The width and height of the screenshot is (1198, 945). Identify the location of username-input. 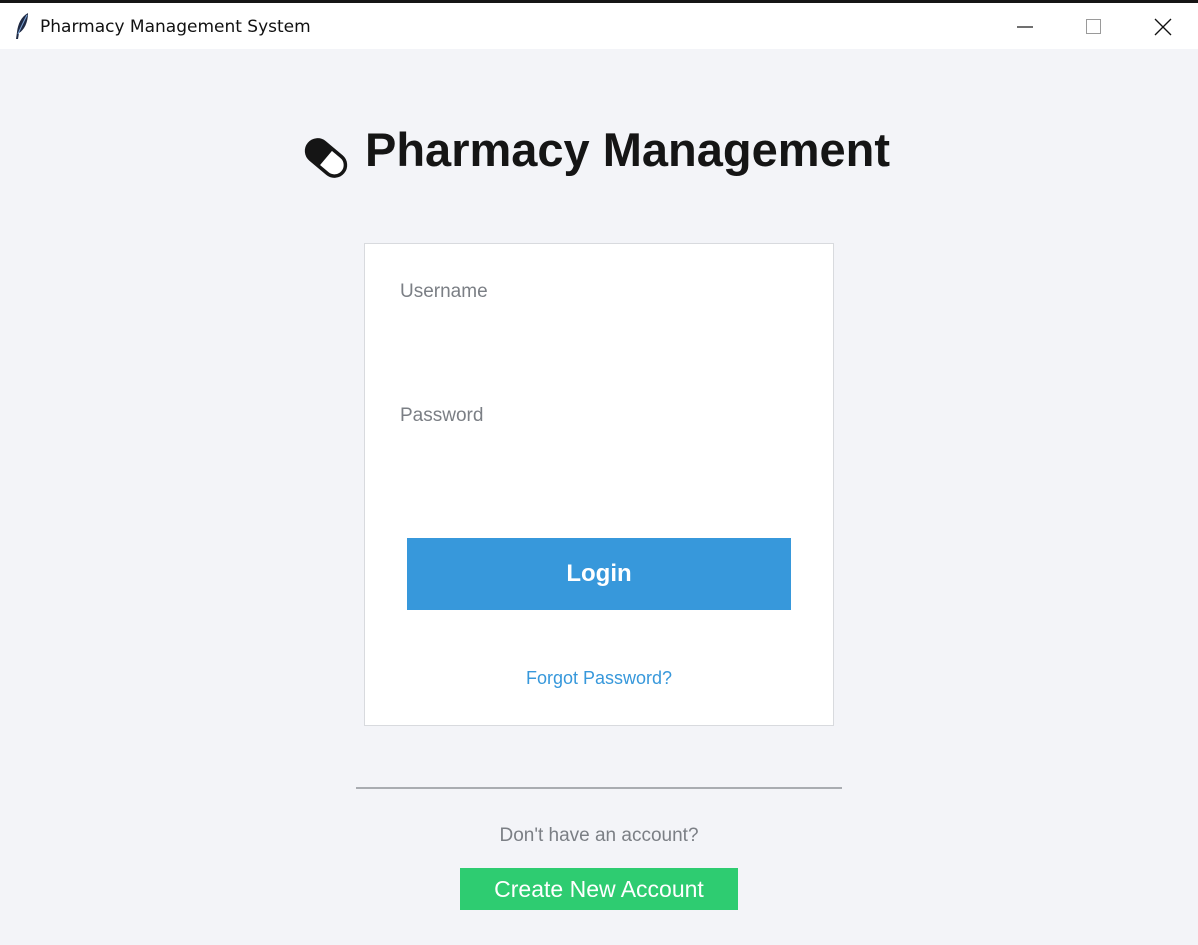
(595, 327).